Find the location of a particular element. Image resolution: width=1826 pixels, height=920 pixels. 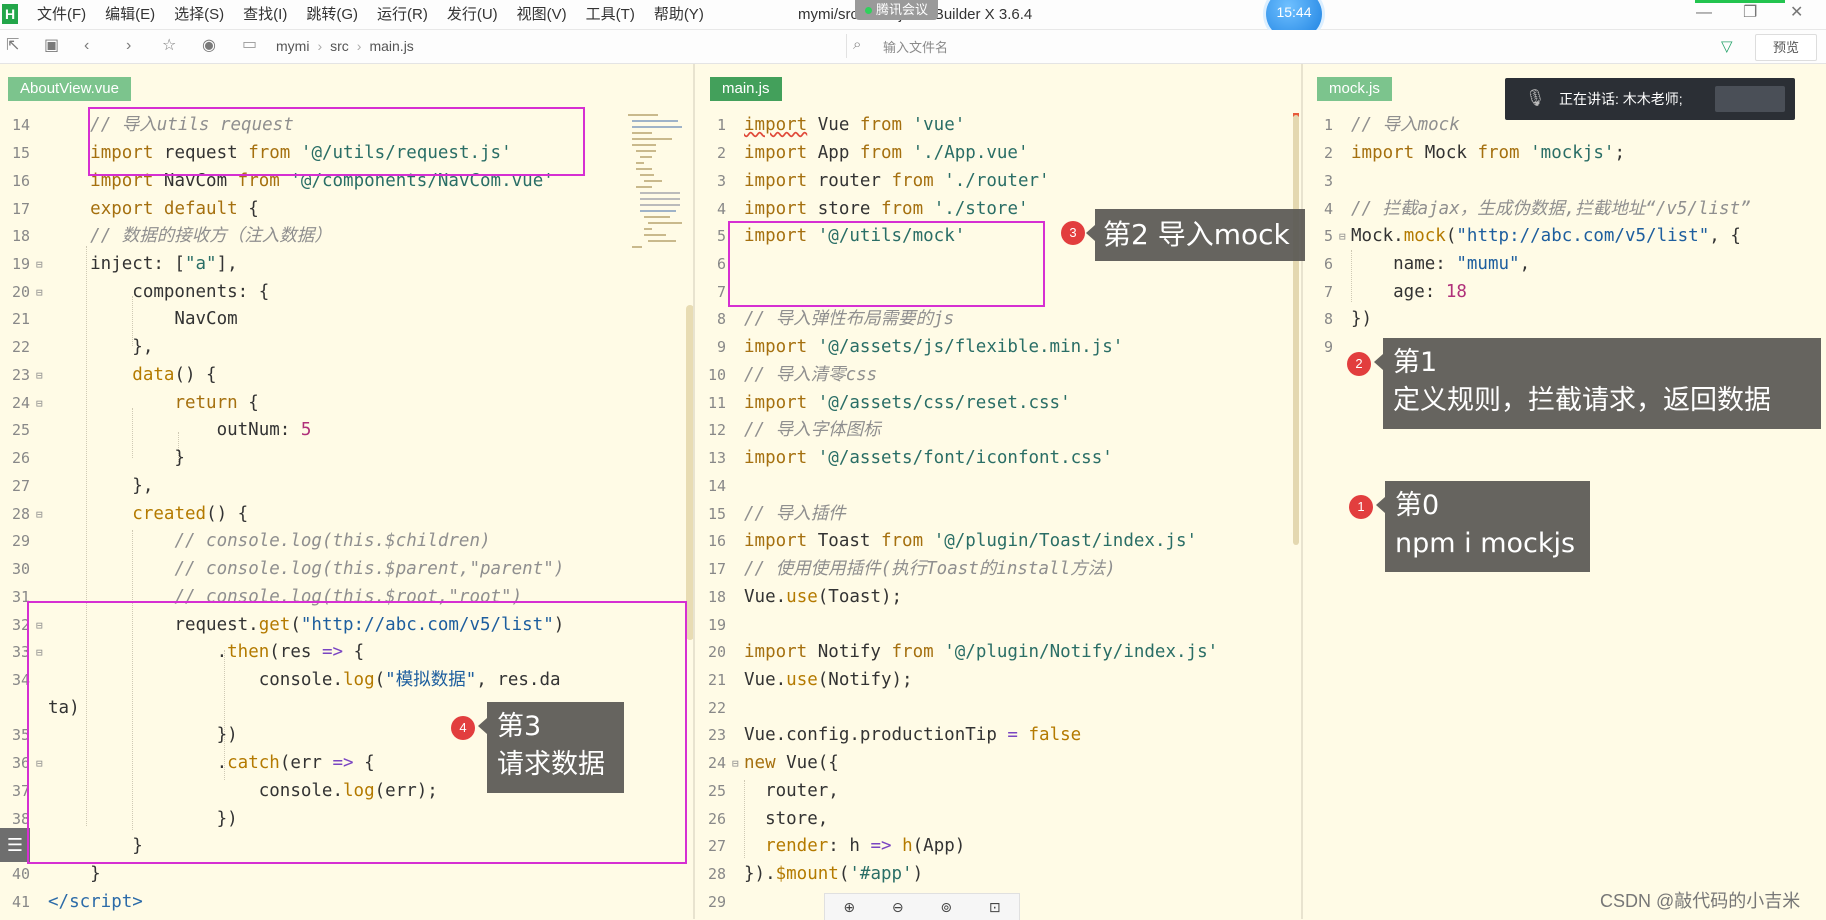

code-line: 4// 拦截ajax，生成伪数据,拦截地址“/v5/list” is located at coordinates (1537, 209).